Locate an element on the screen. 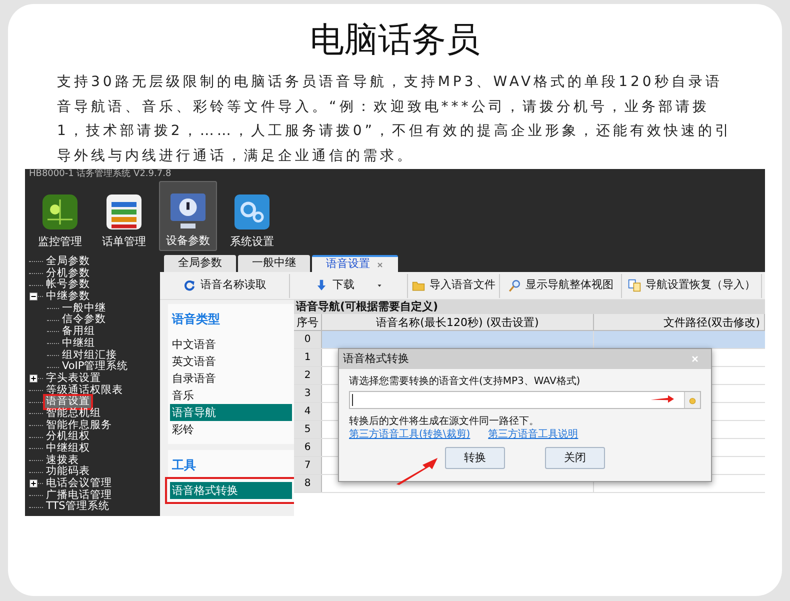 This screenshot has height=601, width=790. tree-item: 等级通话权限表 is located at coordinates (84, 390).